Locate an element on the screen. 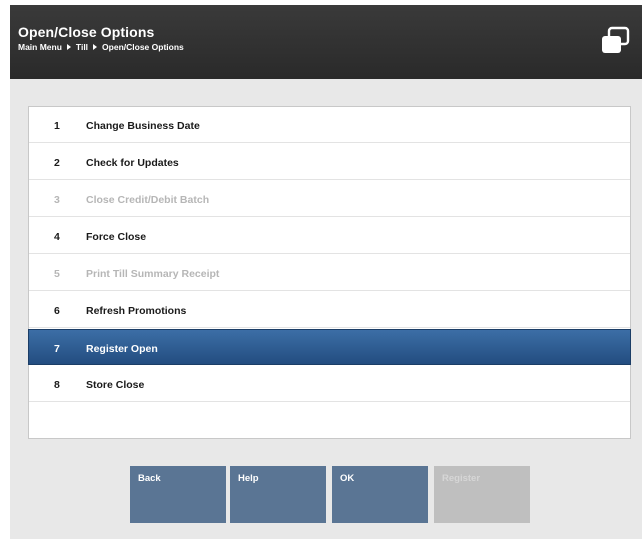 The image size is (642, 539). menu-item-label: Check for Updates is located at coordinates (132, 163).